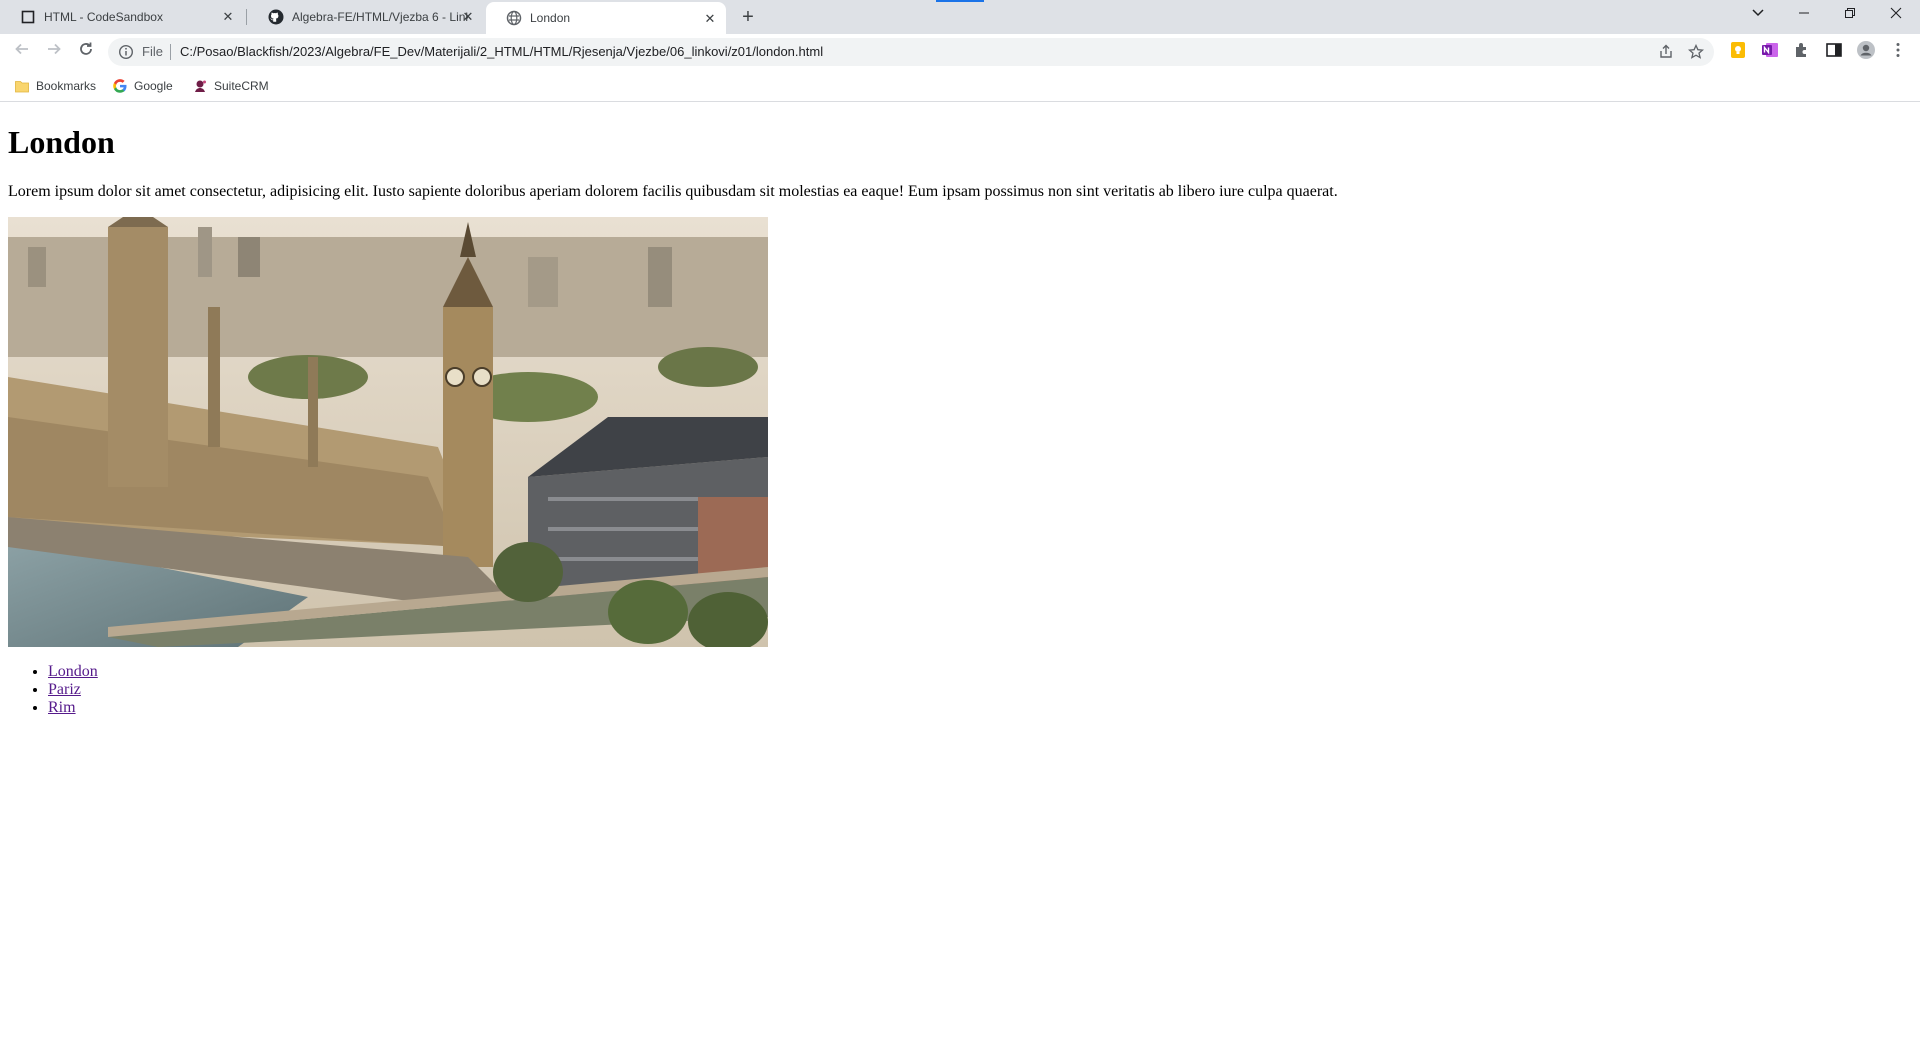  I want to click on tab-search-button, so click(1758, 15).